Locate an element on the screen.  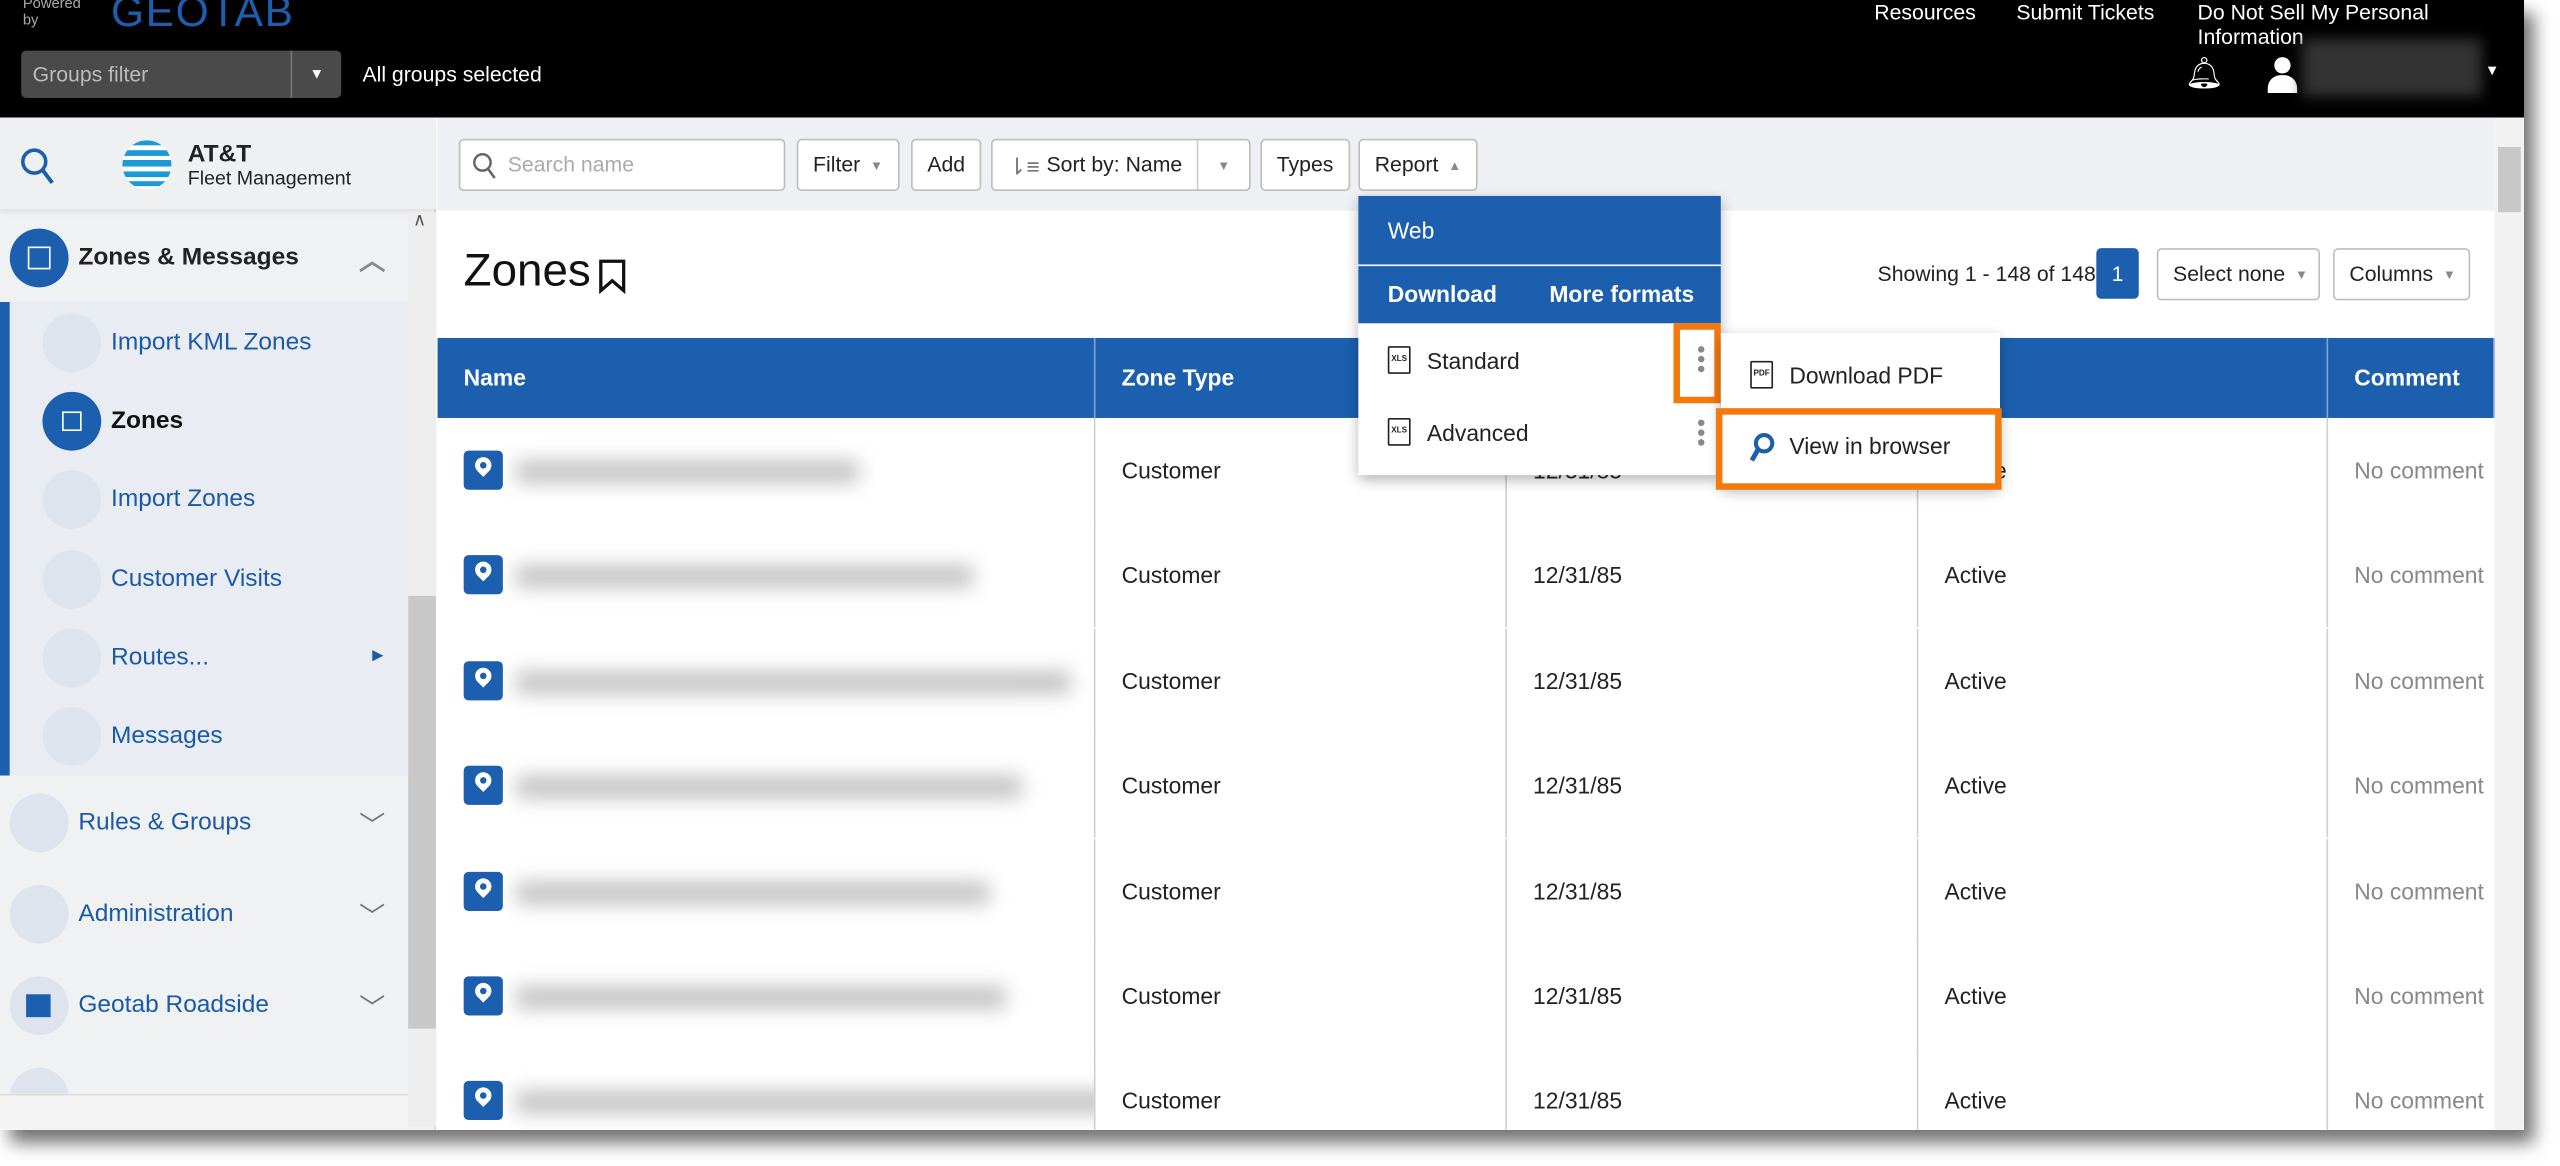
columns-dropdown: Columns ▼ is located at coordinates (2402, 274).